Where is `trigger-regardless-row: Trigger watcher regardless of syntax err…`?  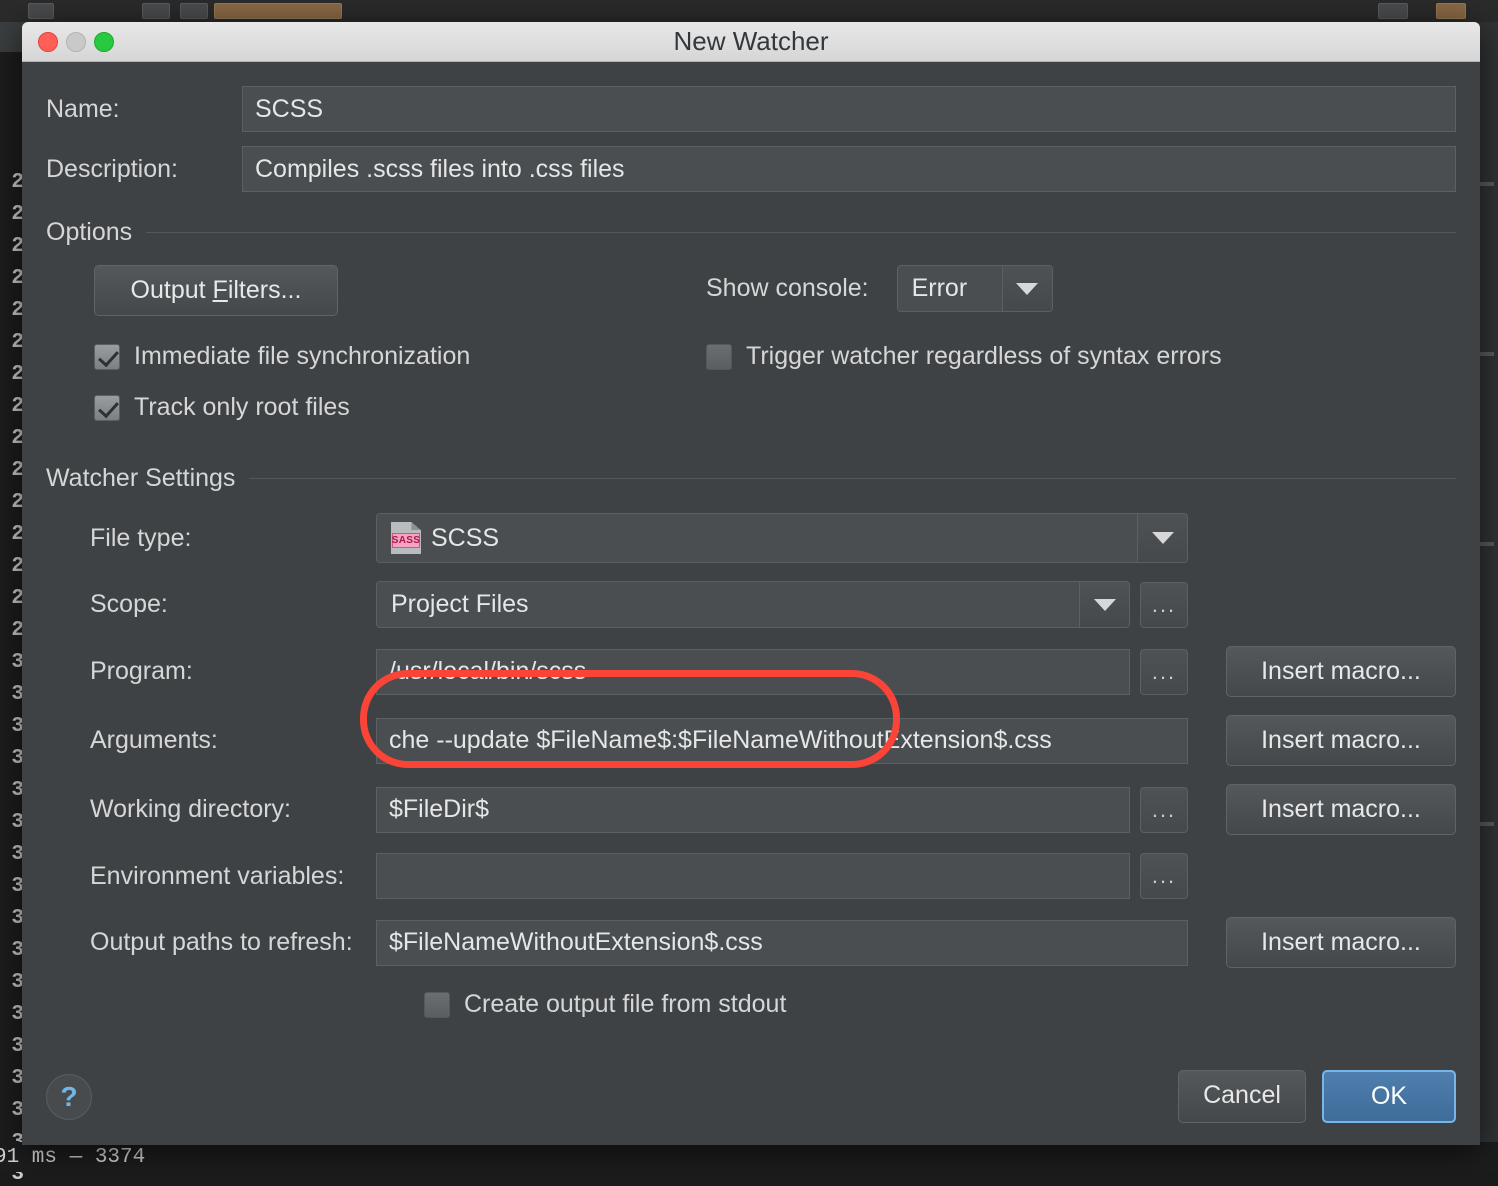
trigger-regardless-row: Trigger watcher regardless of syntax err… is located at coordinates (1081, 356).